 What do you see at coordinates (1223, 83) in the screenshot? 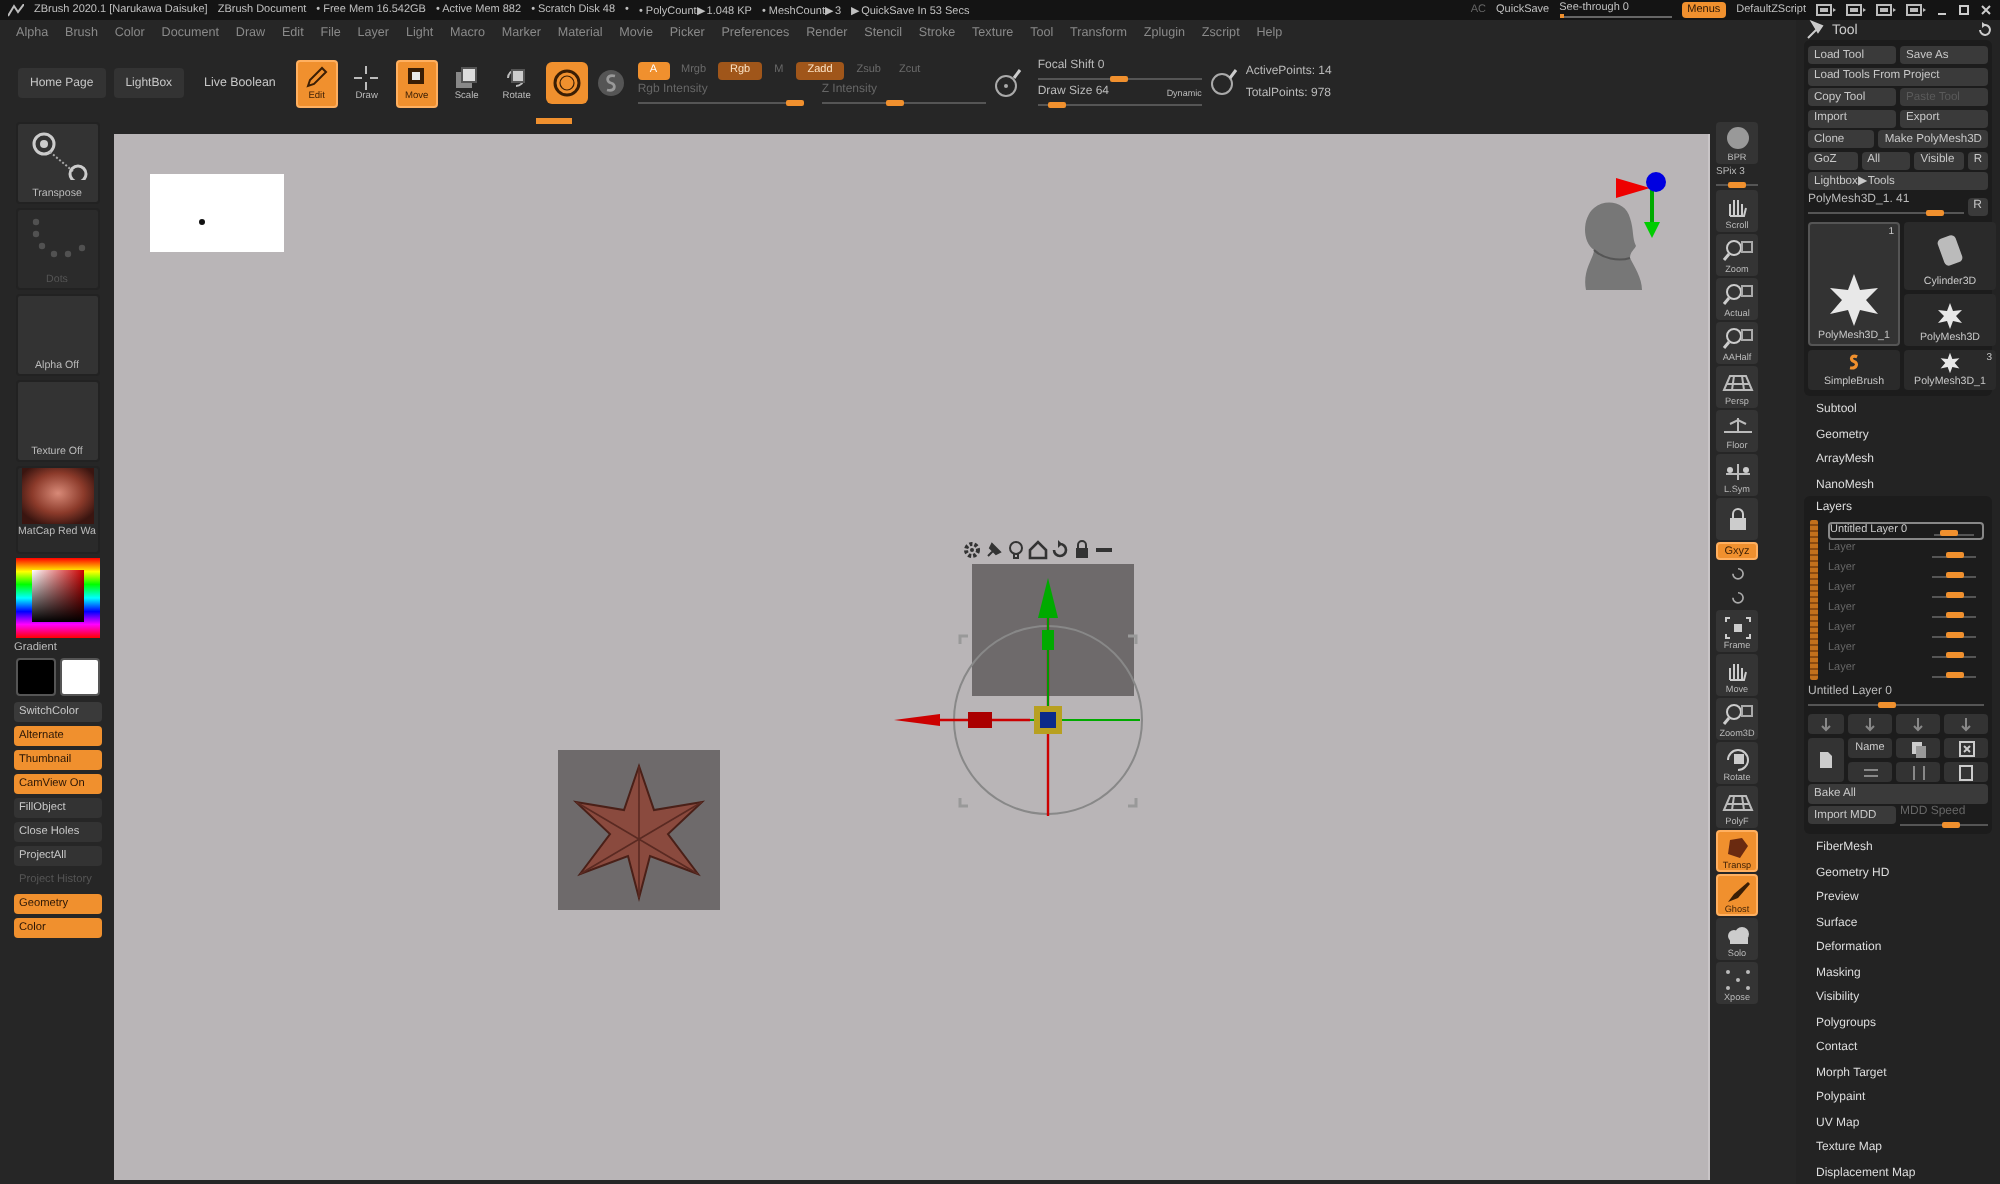
I see `draw-brush-icon` at bounding box center [1223, 83].